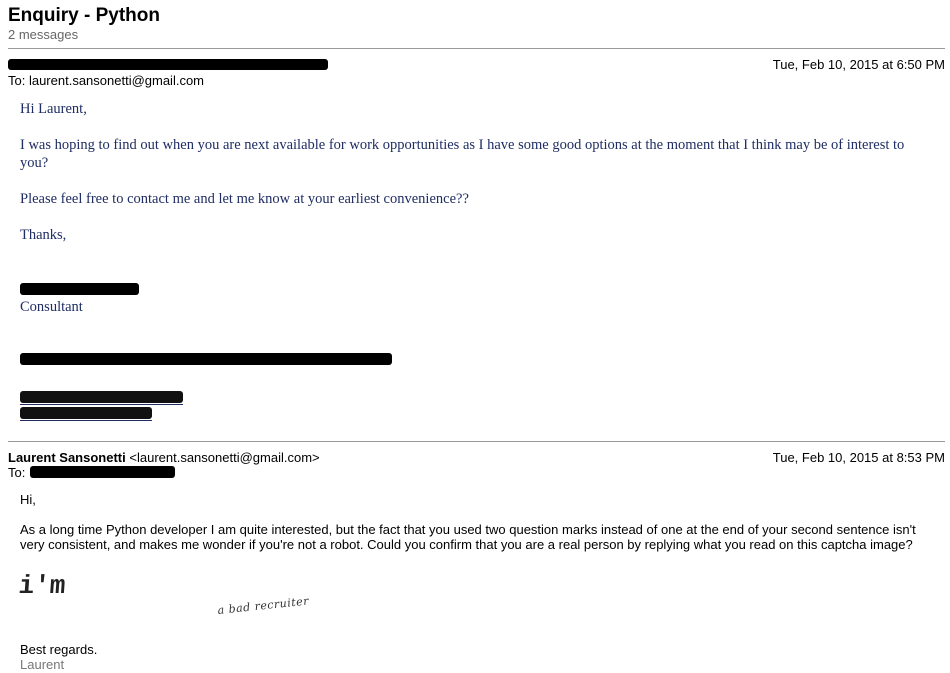 The width and height of the screenshot is (950, 673). Describe the element at coordinates (67, 457) in the screenshot. I see `sender-name: Laurent Sansonetti` at that location.